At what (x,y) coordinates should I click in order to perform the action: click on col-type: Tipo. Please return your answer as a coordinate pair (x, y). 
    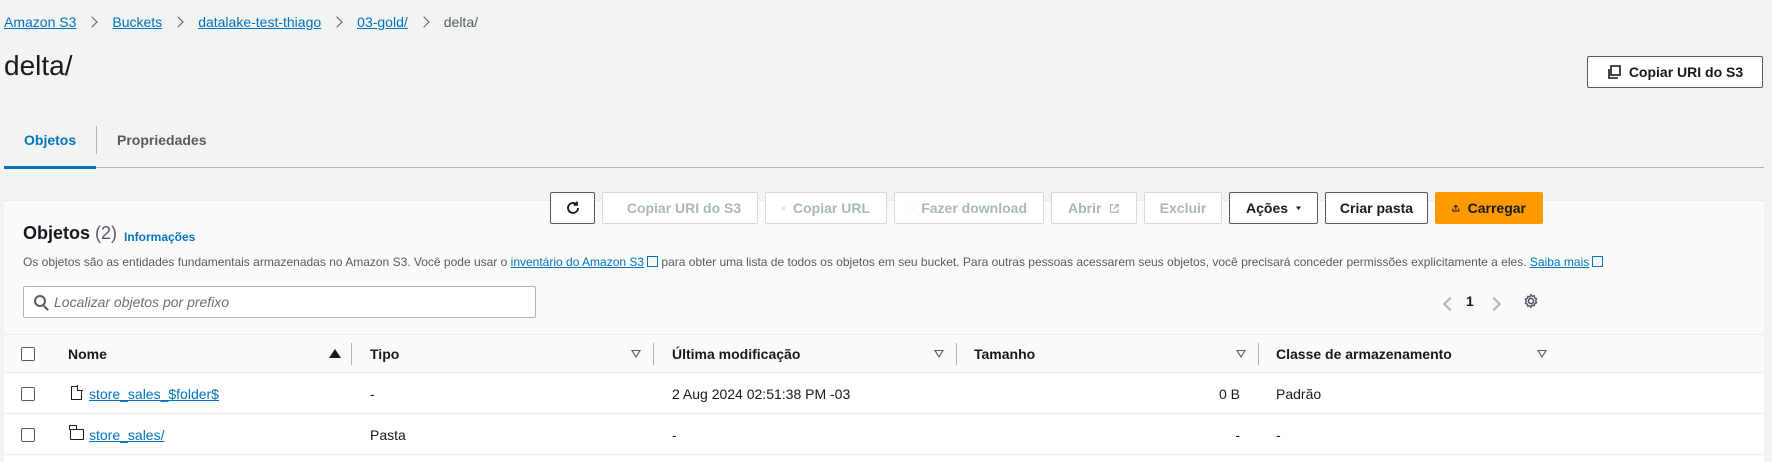
    Looking at the image, I should click on (384, 354).